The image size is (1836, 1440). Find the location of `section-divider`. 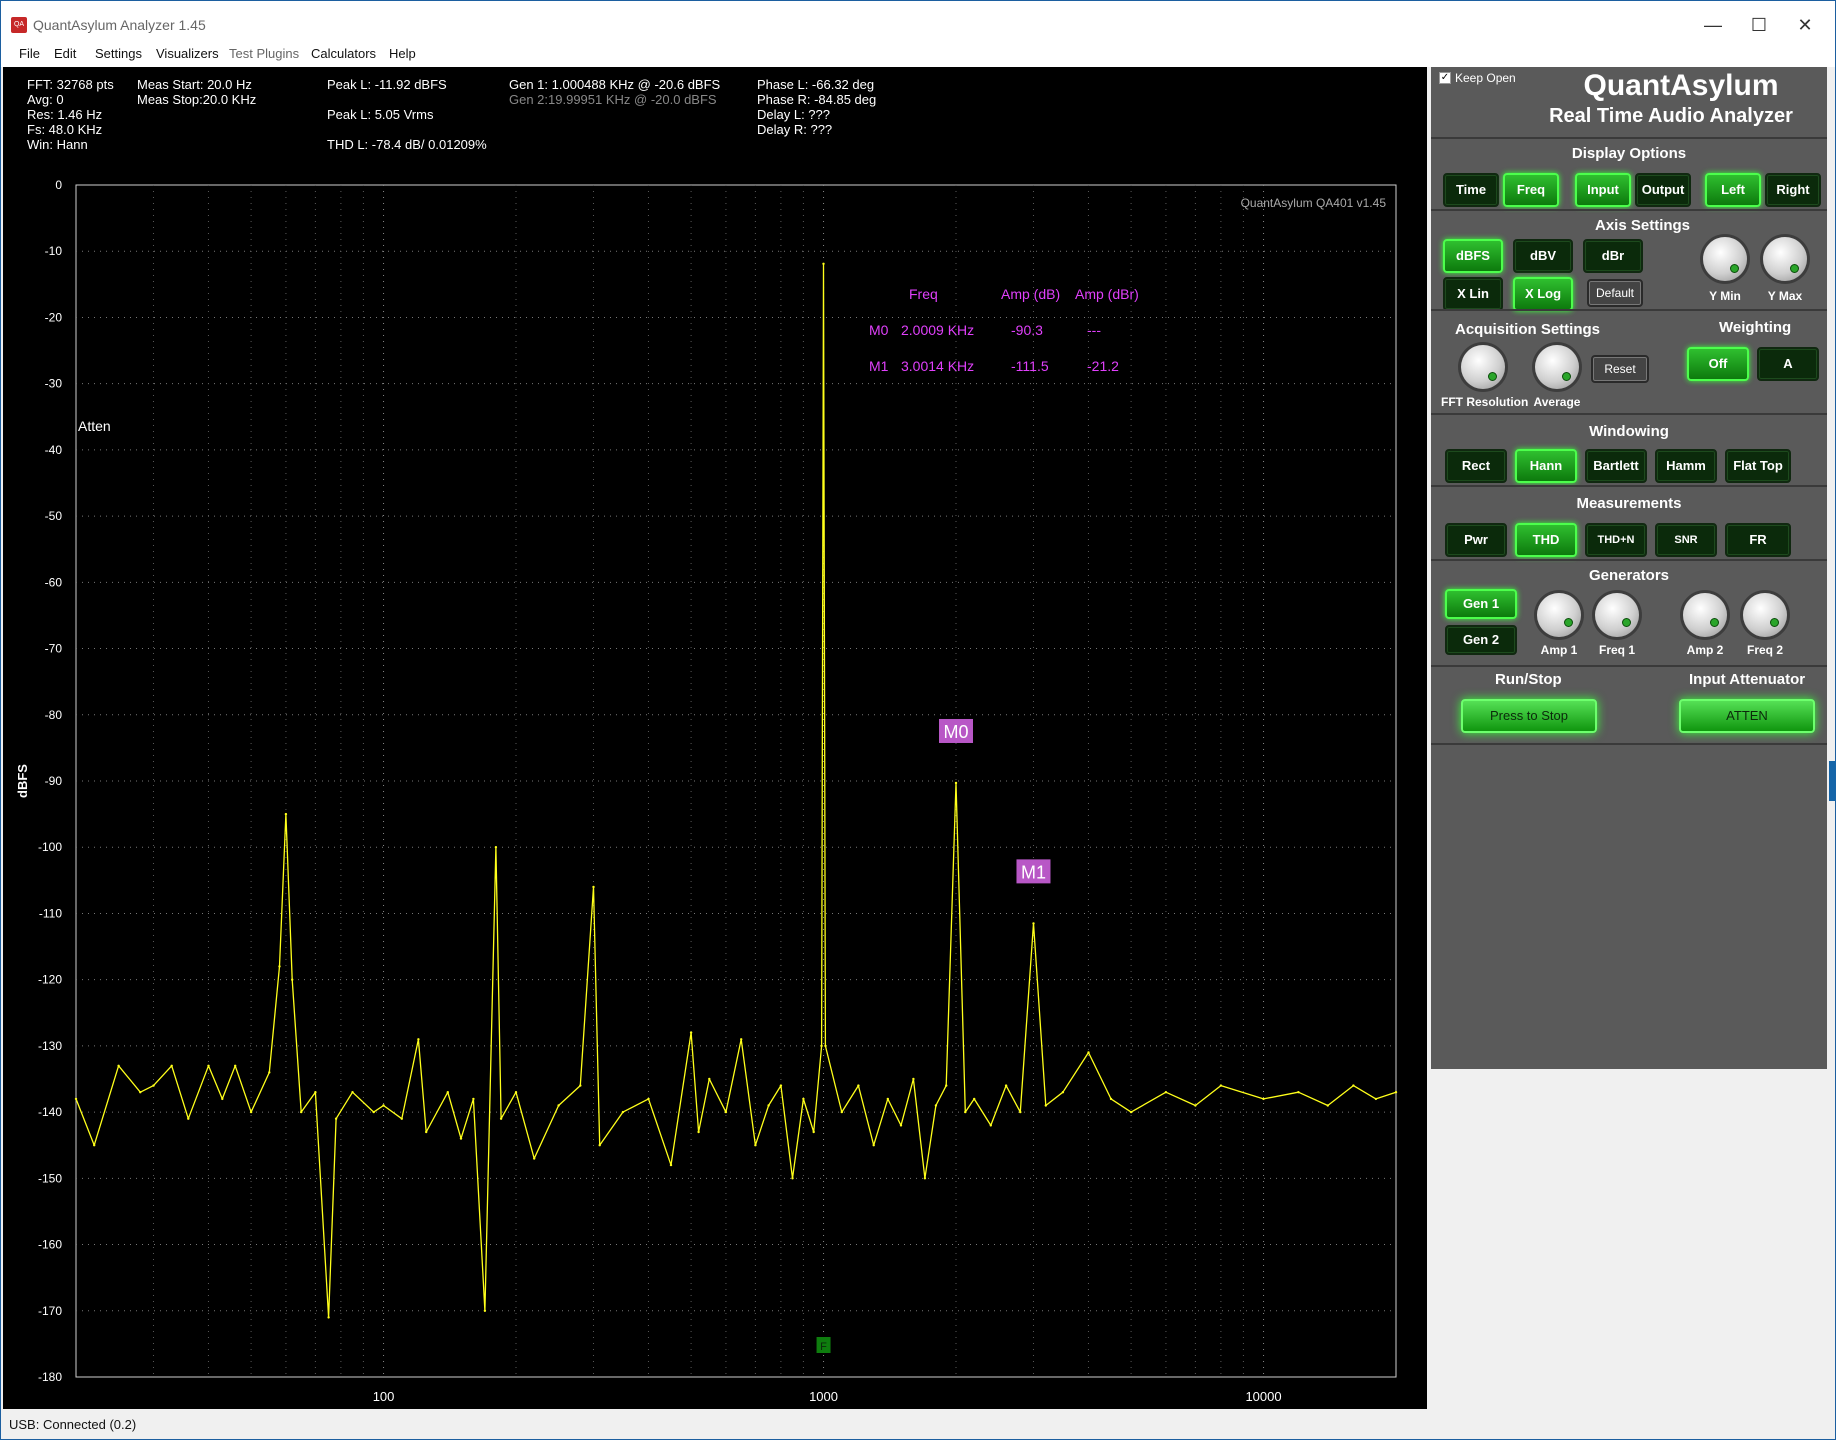

section-divider is located at coordinates (1629, 744).